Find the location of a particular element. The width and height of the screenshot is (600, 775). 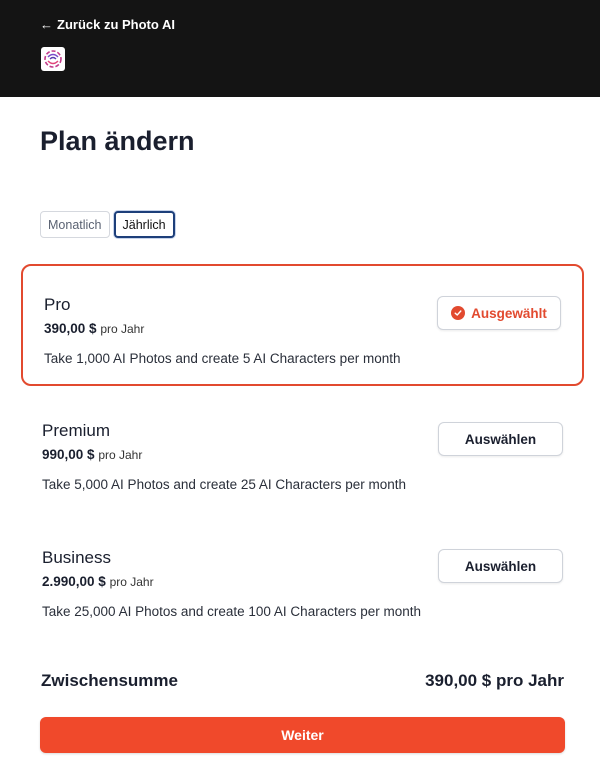

plan-price-amount: 390,00 $ is located at coordinates (70, 328).